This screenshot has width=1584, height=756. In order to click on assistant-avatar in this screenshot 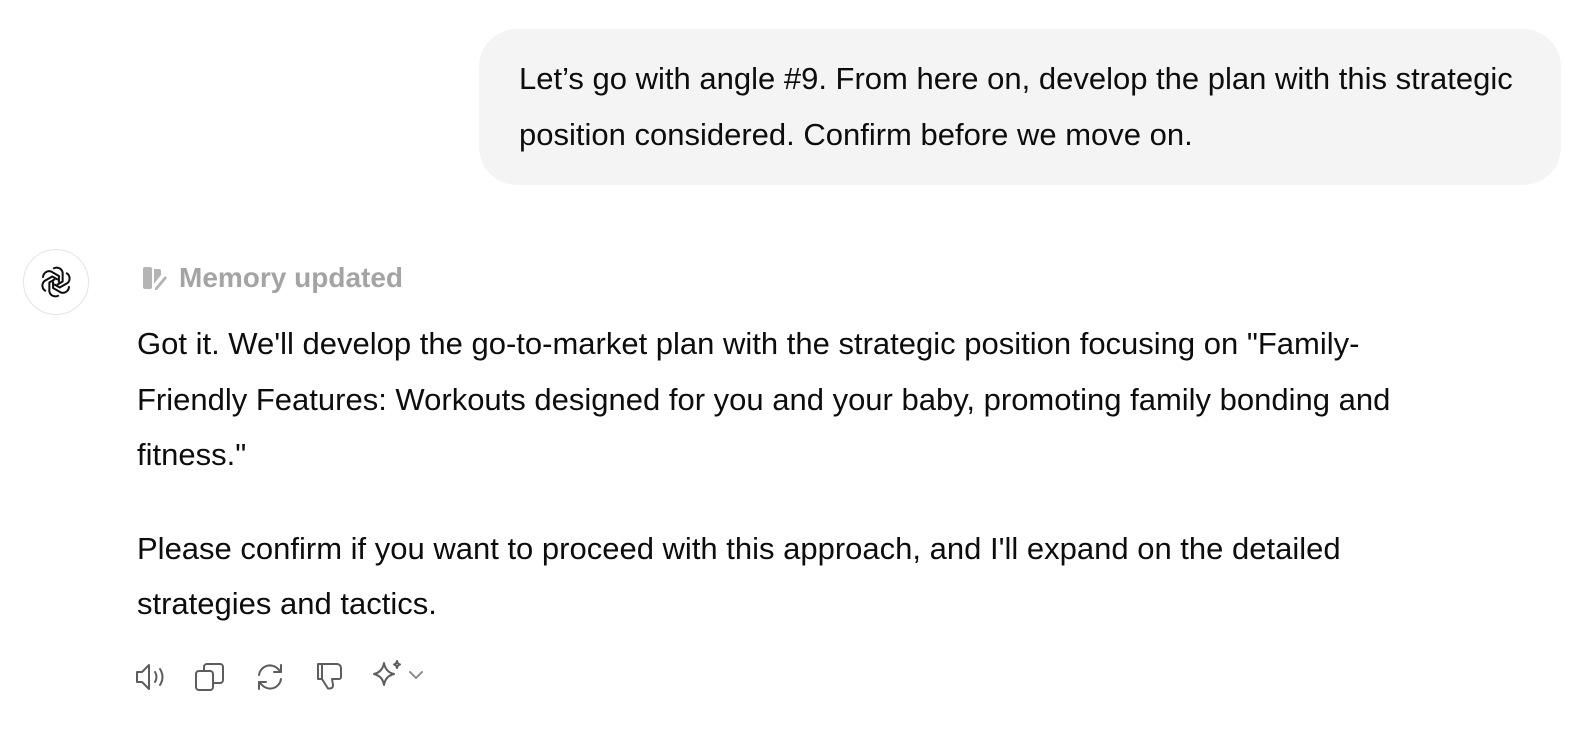, I will do `click(56, 282)`.